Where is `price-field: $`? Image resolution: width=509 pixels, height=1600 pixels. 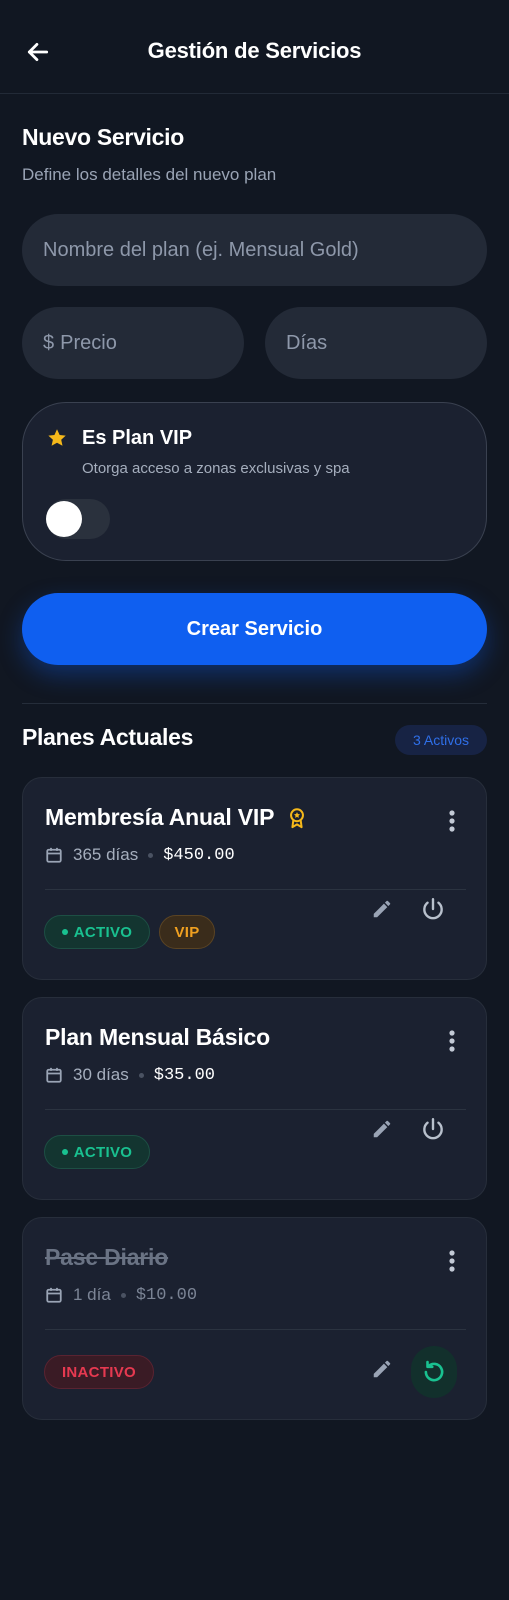 price-field: $ is located at coordinates (133, 343).